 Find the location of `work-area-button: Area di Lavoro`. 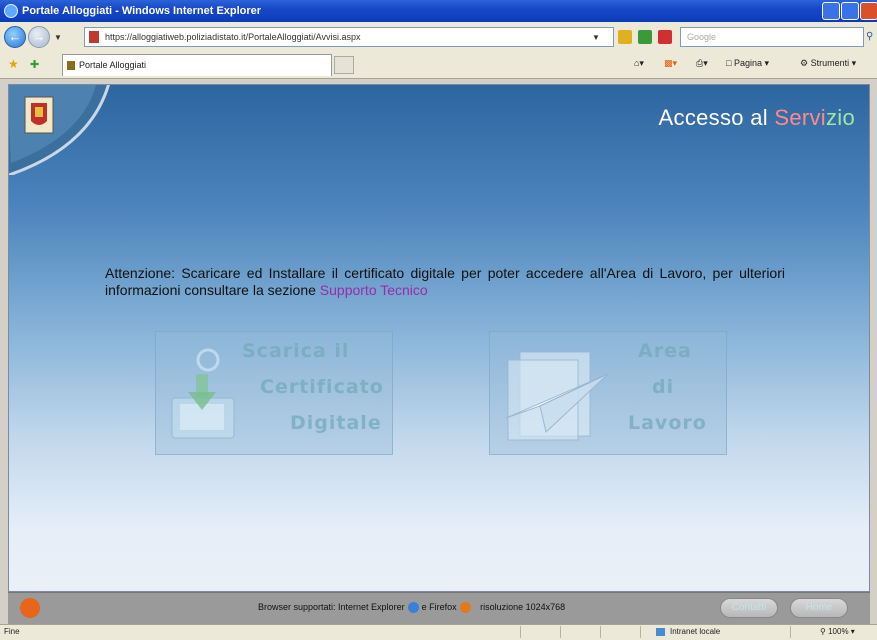

work-area-button: Area di Lavoro is located at coordinates (608, 393).